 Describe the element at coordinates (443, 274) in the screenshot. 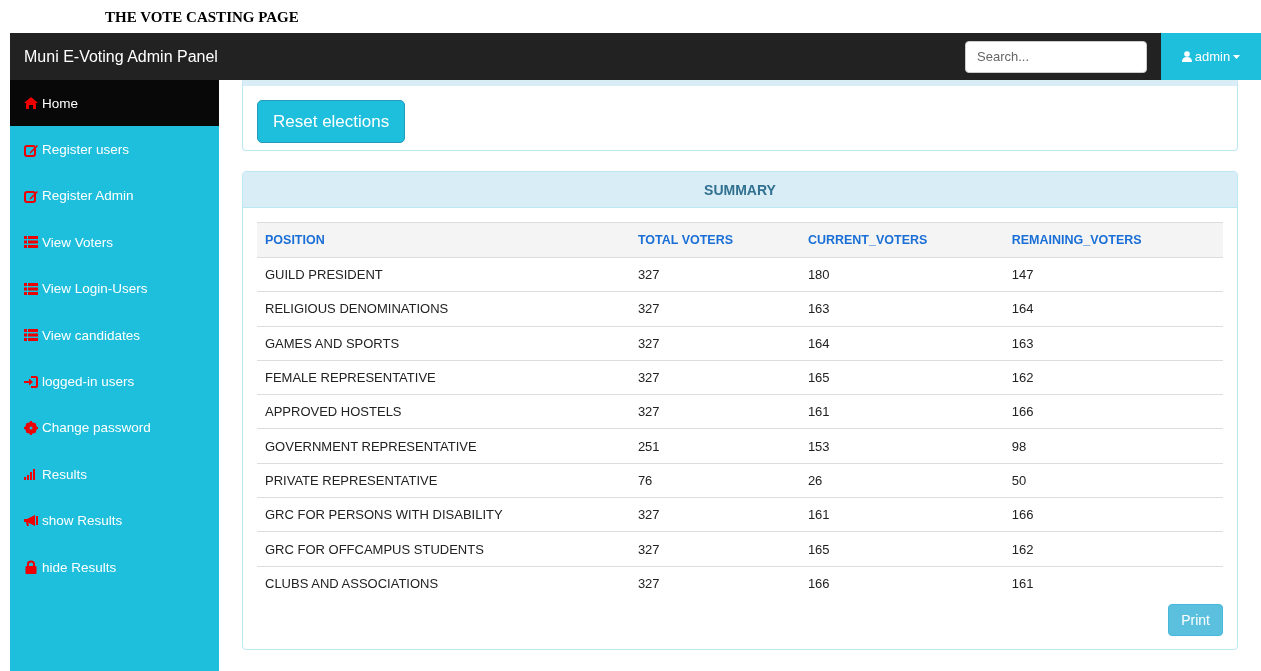

I see `table-cell: GUILD PRESIDENT` at that location.